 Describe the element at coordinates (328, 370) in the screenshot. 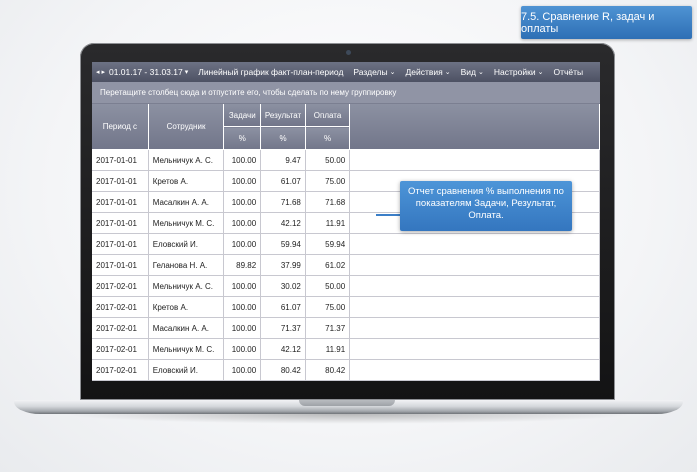

I see `cell-payment: 80.42` at that location.